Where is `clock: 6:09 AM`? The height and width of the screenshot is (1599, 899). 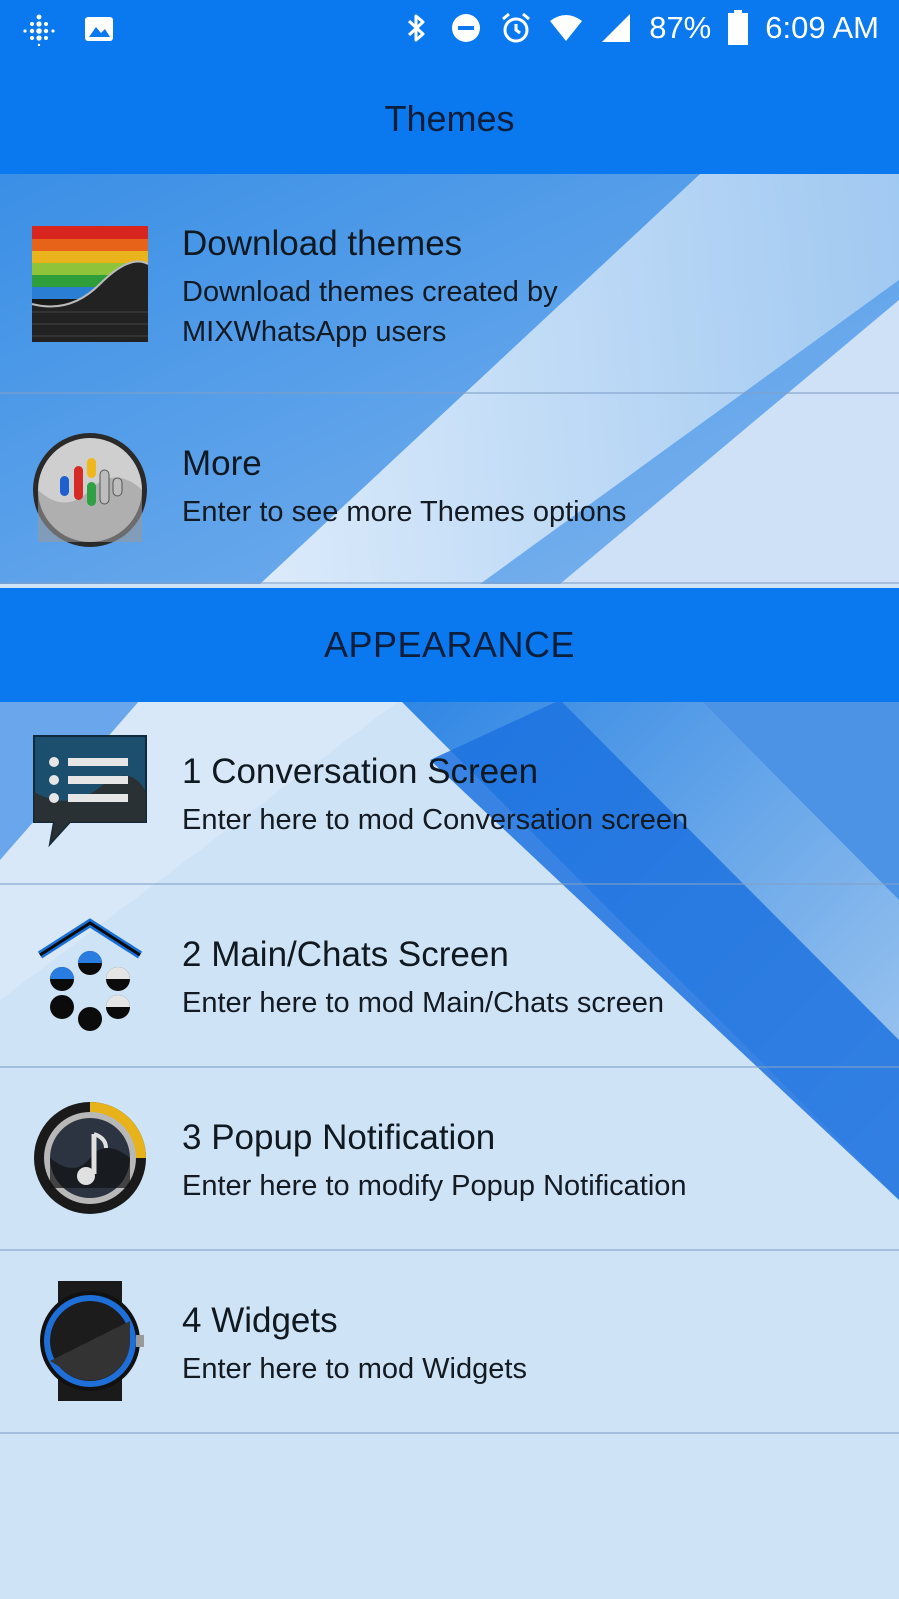
clock: 6:09 AM is located at coordinates (822, 27).